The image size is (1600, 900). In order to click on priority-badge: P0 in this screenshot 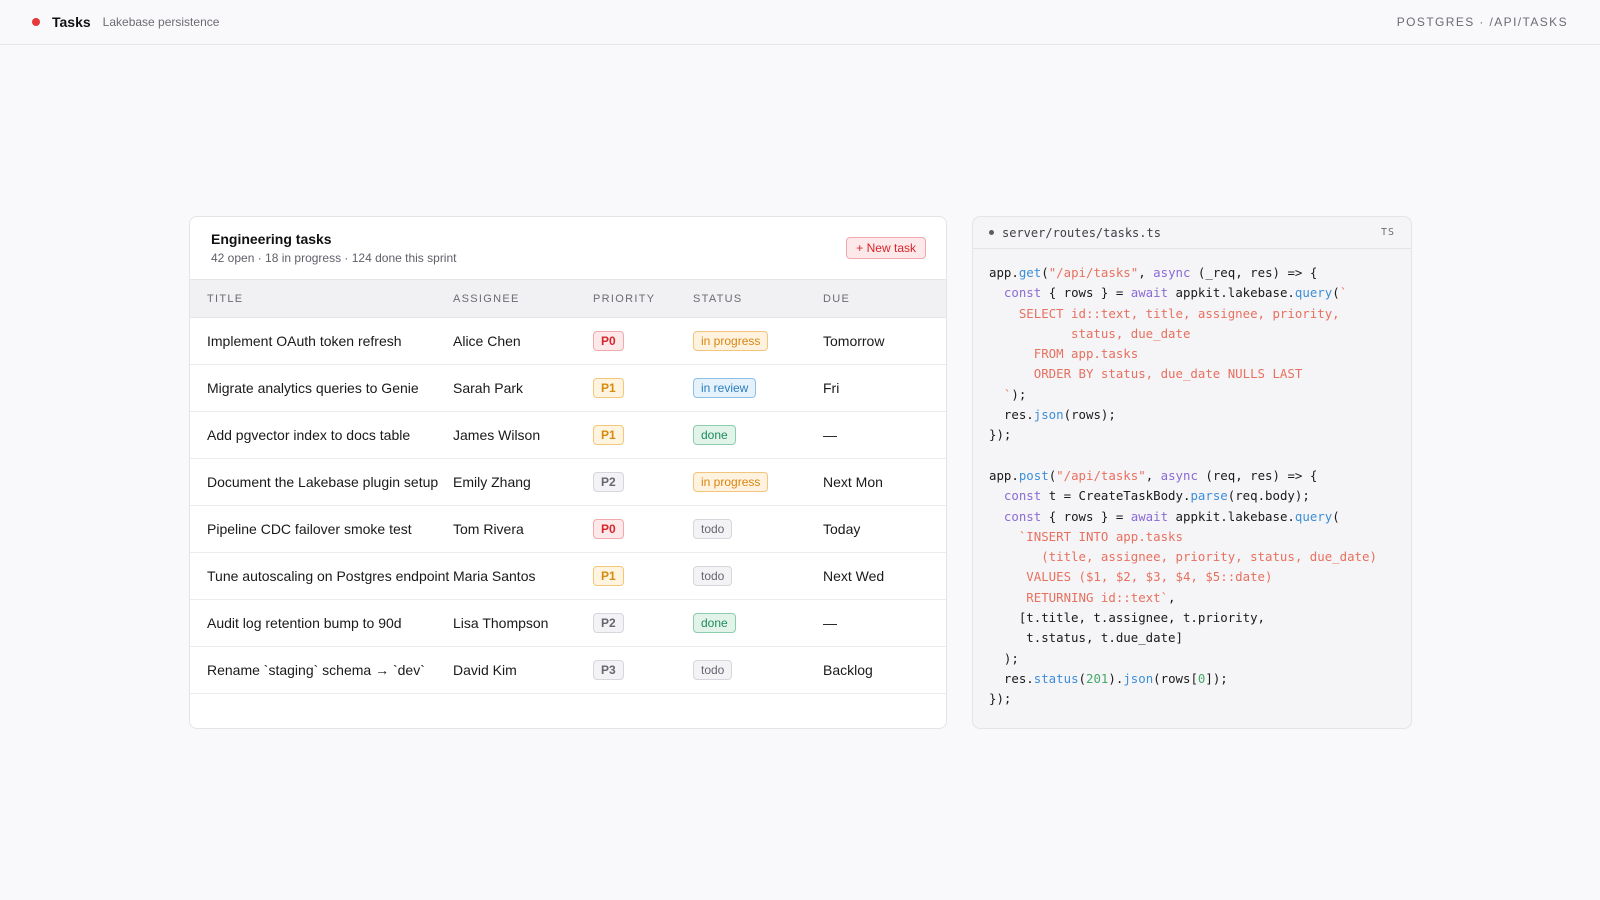, I will do `click(608, 529)`.